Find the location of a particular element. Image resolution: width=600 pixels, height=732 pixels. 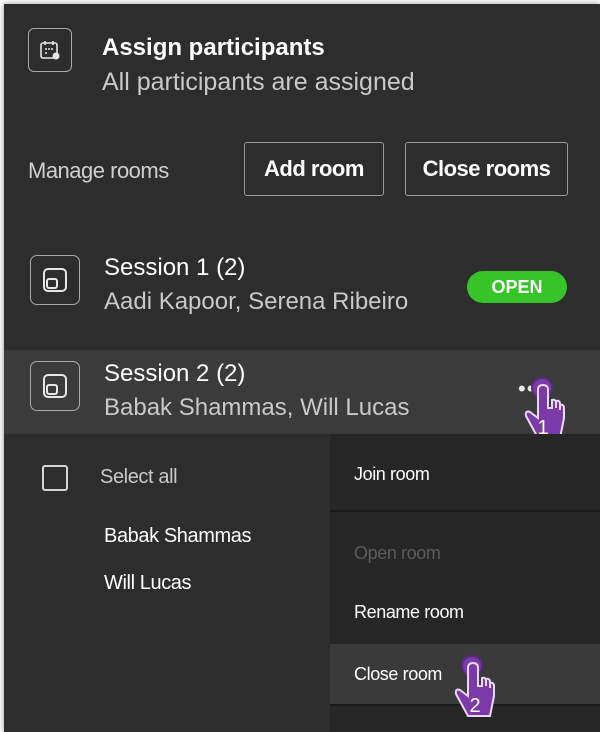

menu-item-join-room: Join room is located at coordinates (465, 474).